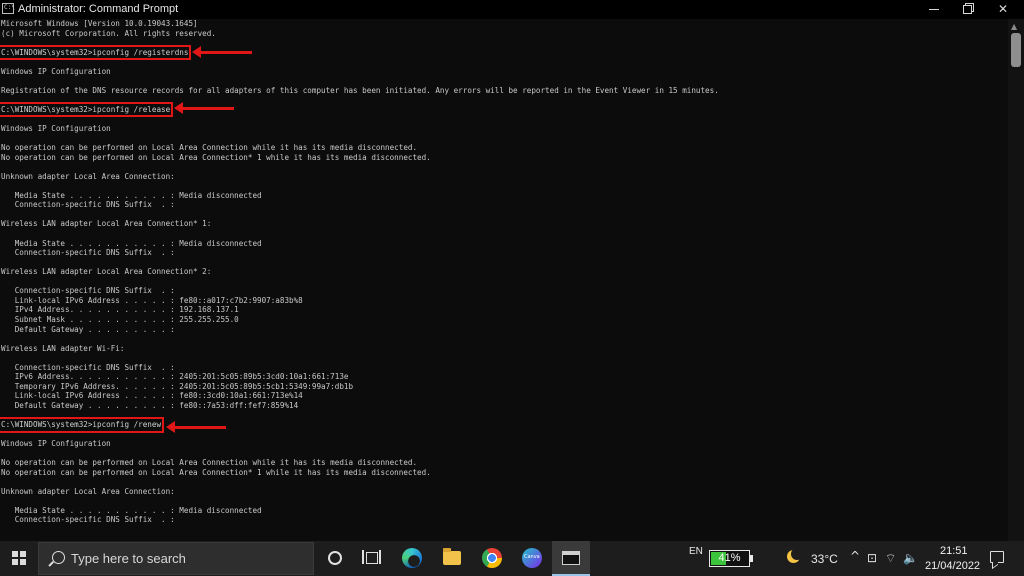 This screenshot has height=576, width=1024. Describe the element at coordinates (504, 349) in the screenshot. I see `console-line: Wireless LAN adapter Wi-Fi:` at that location.